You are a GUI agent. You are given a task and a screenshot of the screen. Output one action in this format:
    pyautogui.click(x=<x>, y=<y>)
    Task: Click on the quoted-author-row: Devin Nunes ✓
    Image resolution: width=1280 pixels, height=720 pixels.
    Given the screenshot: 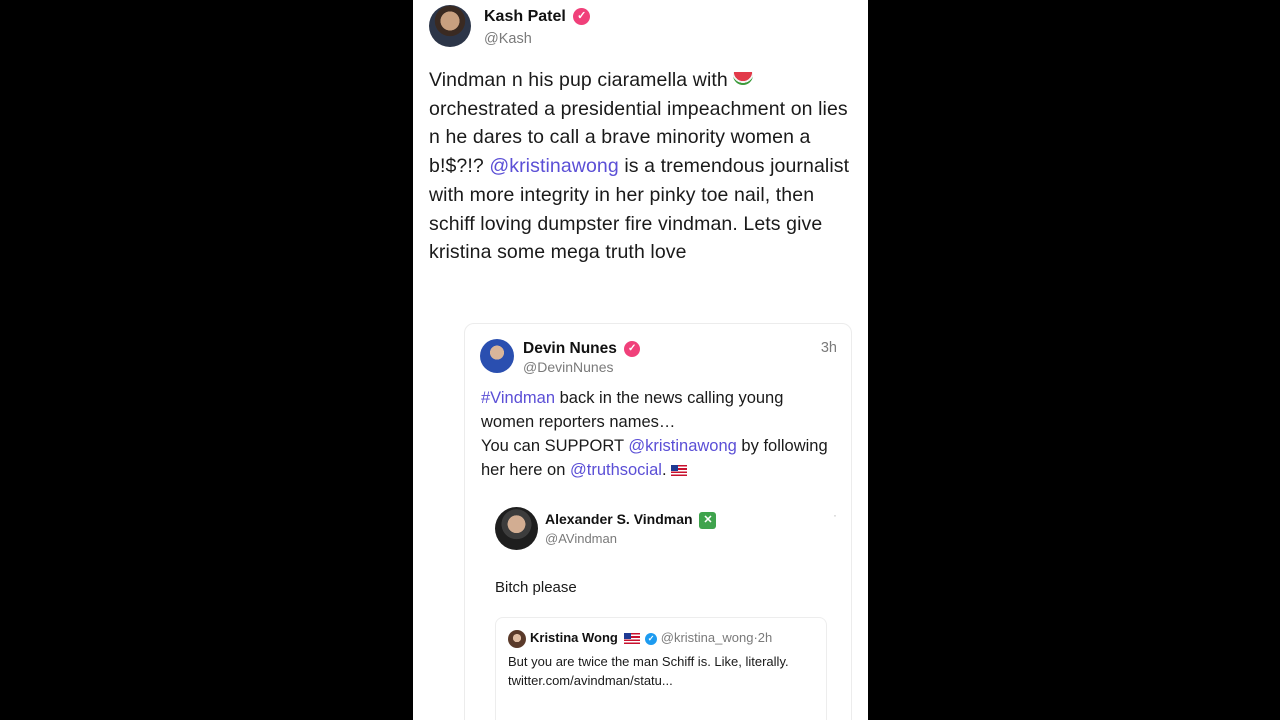 What is the action you would take?
    pyautogui.click(x=582, y=349)
    